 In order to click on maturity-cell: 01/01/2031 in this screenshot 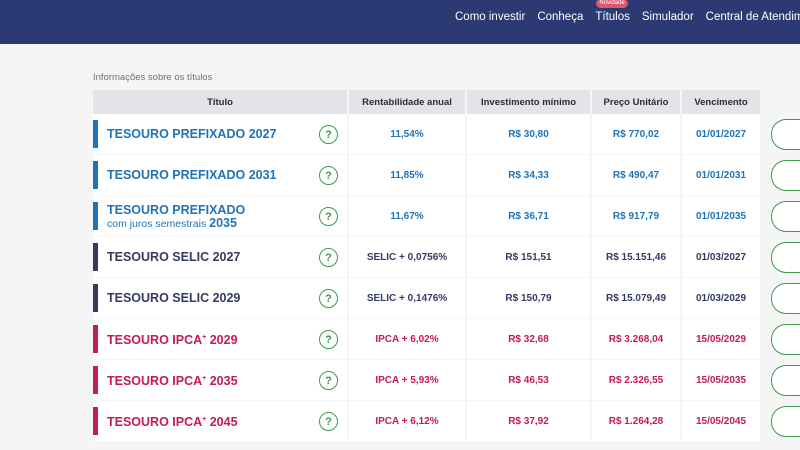, I will do `click(721, 175)`.